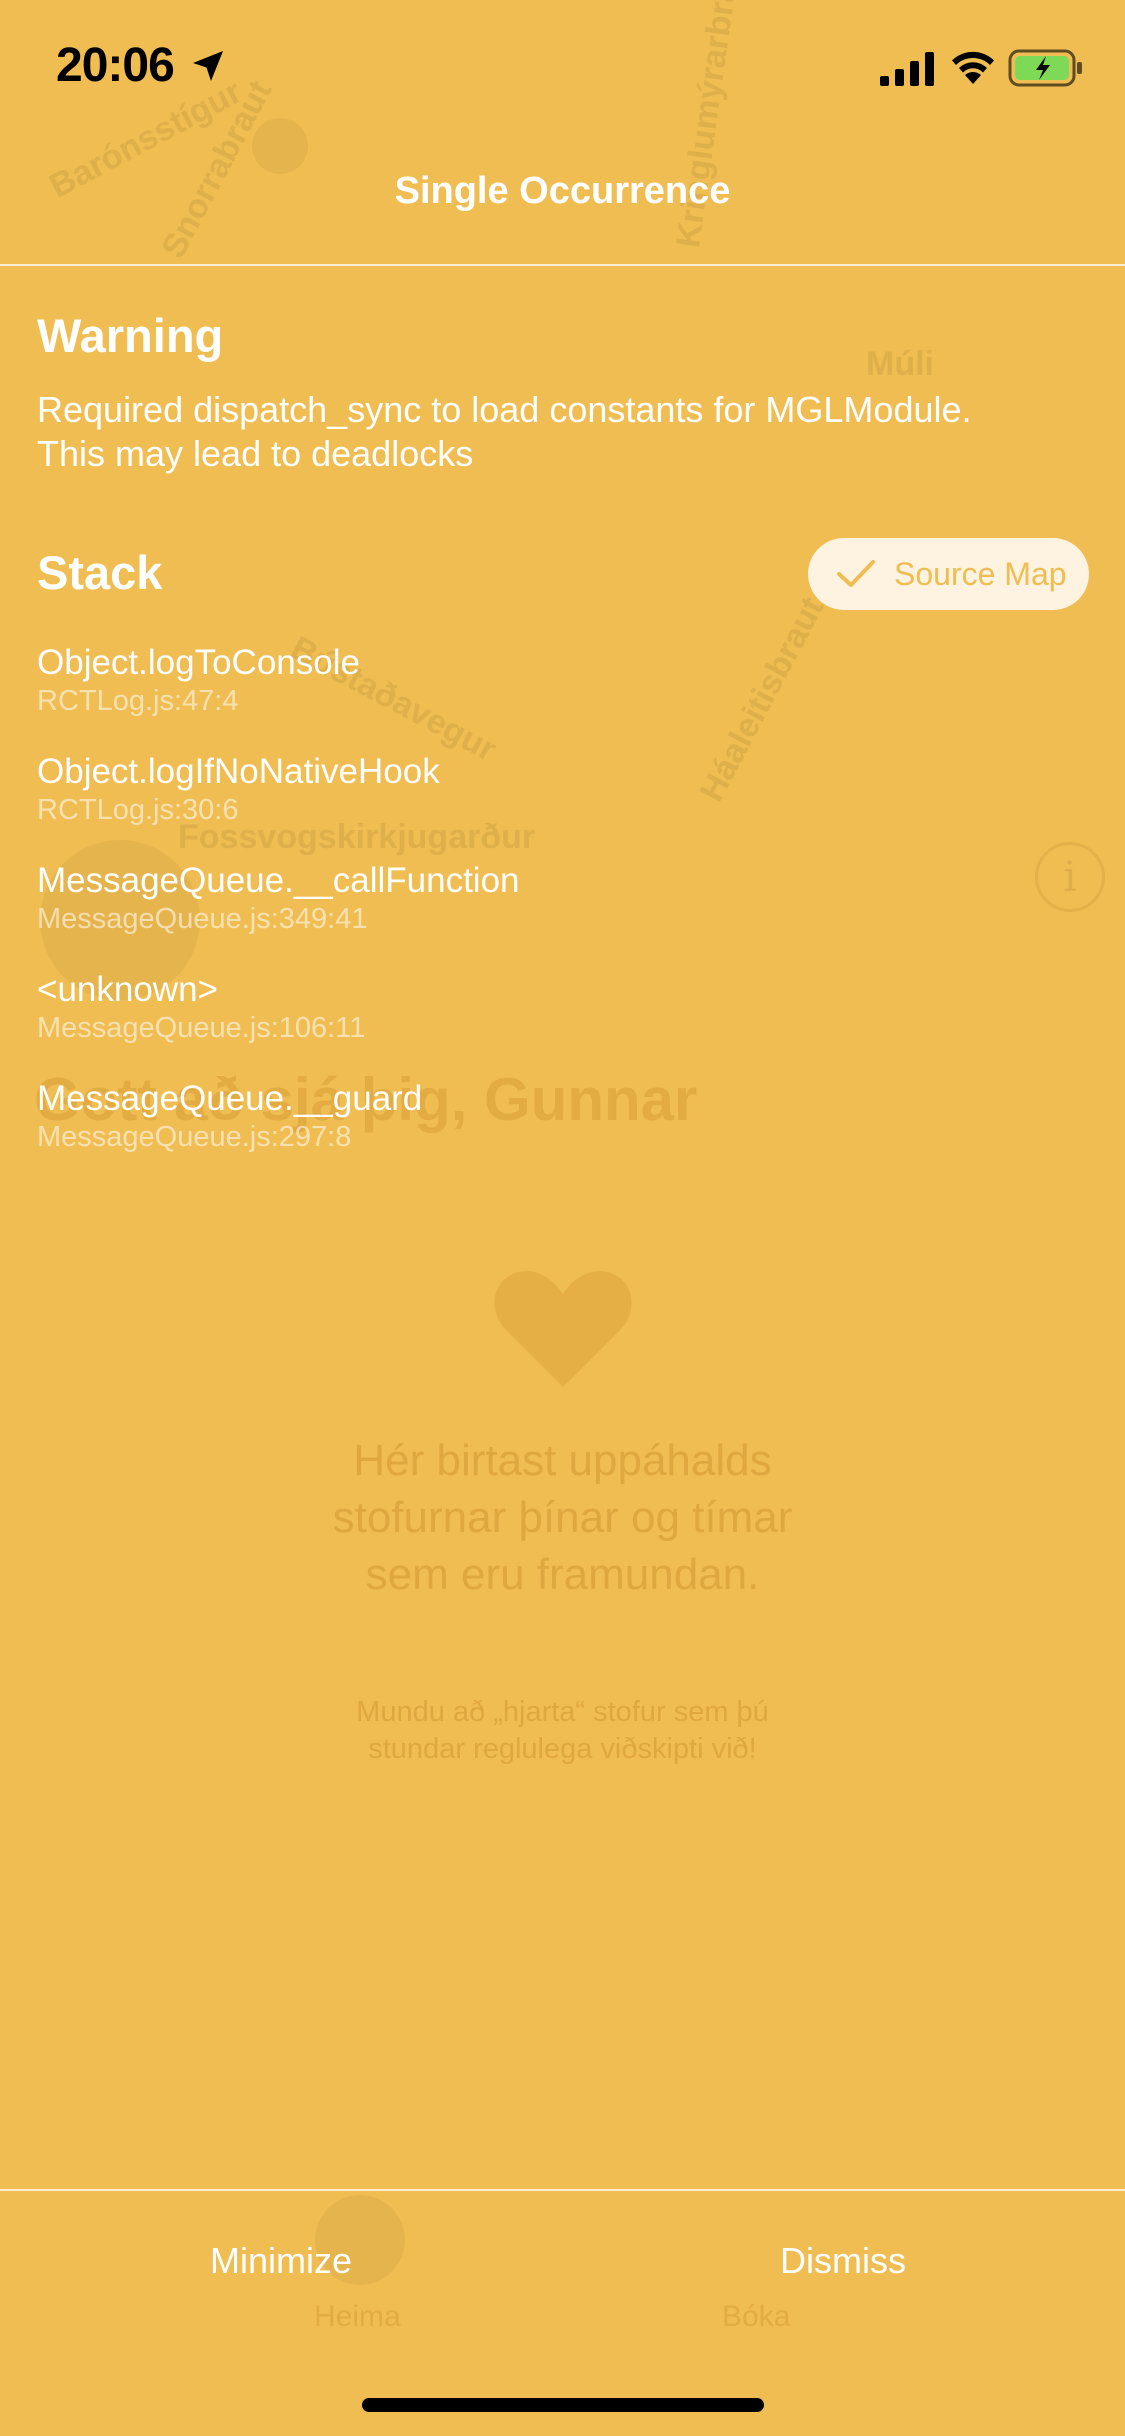 The image size is (1125, 2436). What do you see at coordinates (562, 1712) in the screenshot?
I see `hint-line: Mundu að „hjarta“ stofur sem þú` at bounding box center [562, 1712].